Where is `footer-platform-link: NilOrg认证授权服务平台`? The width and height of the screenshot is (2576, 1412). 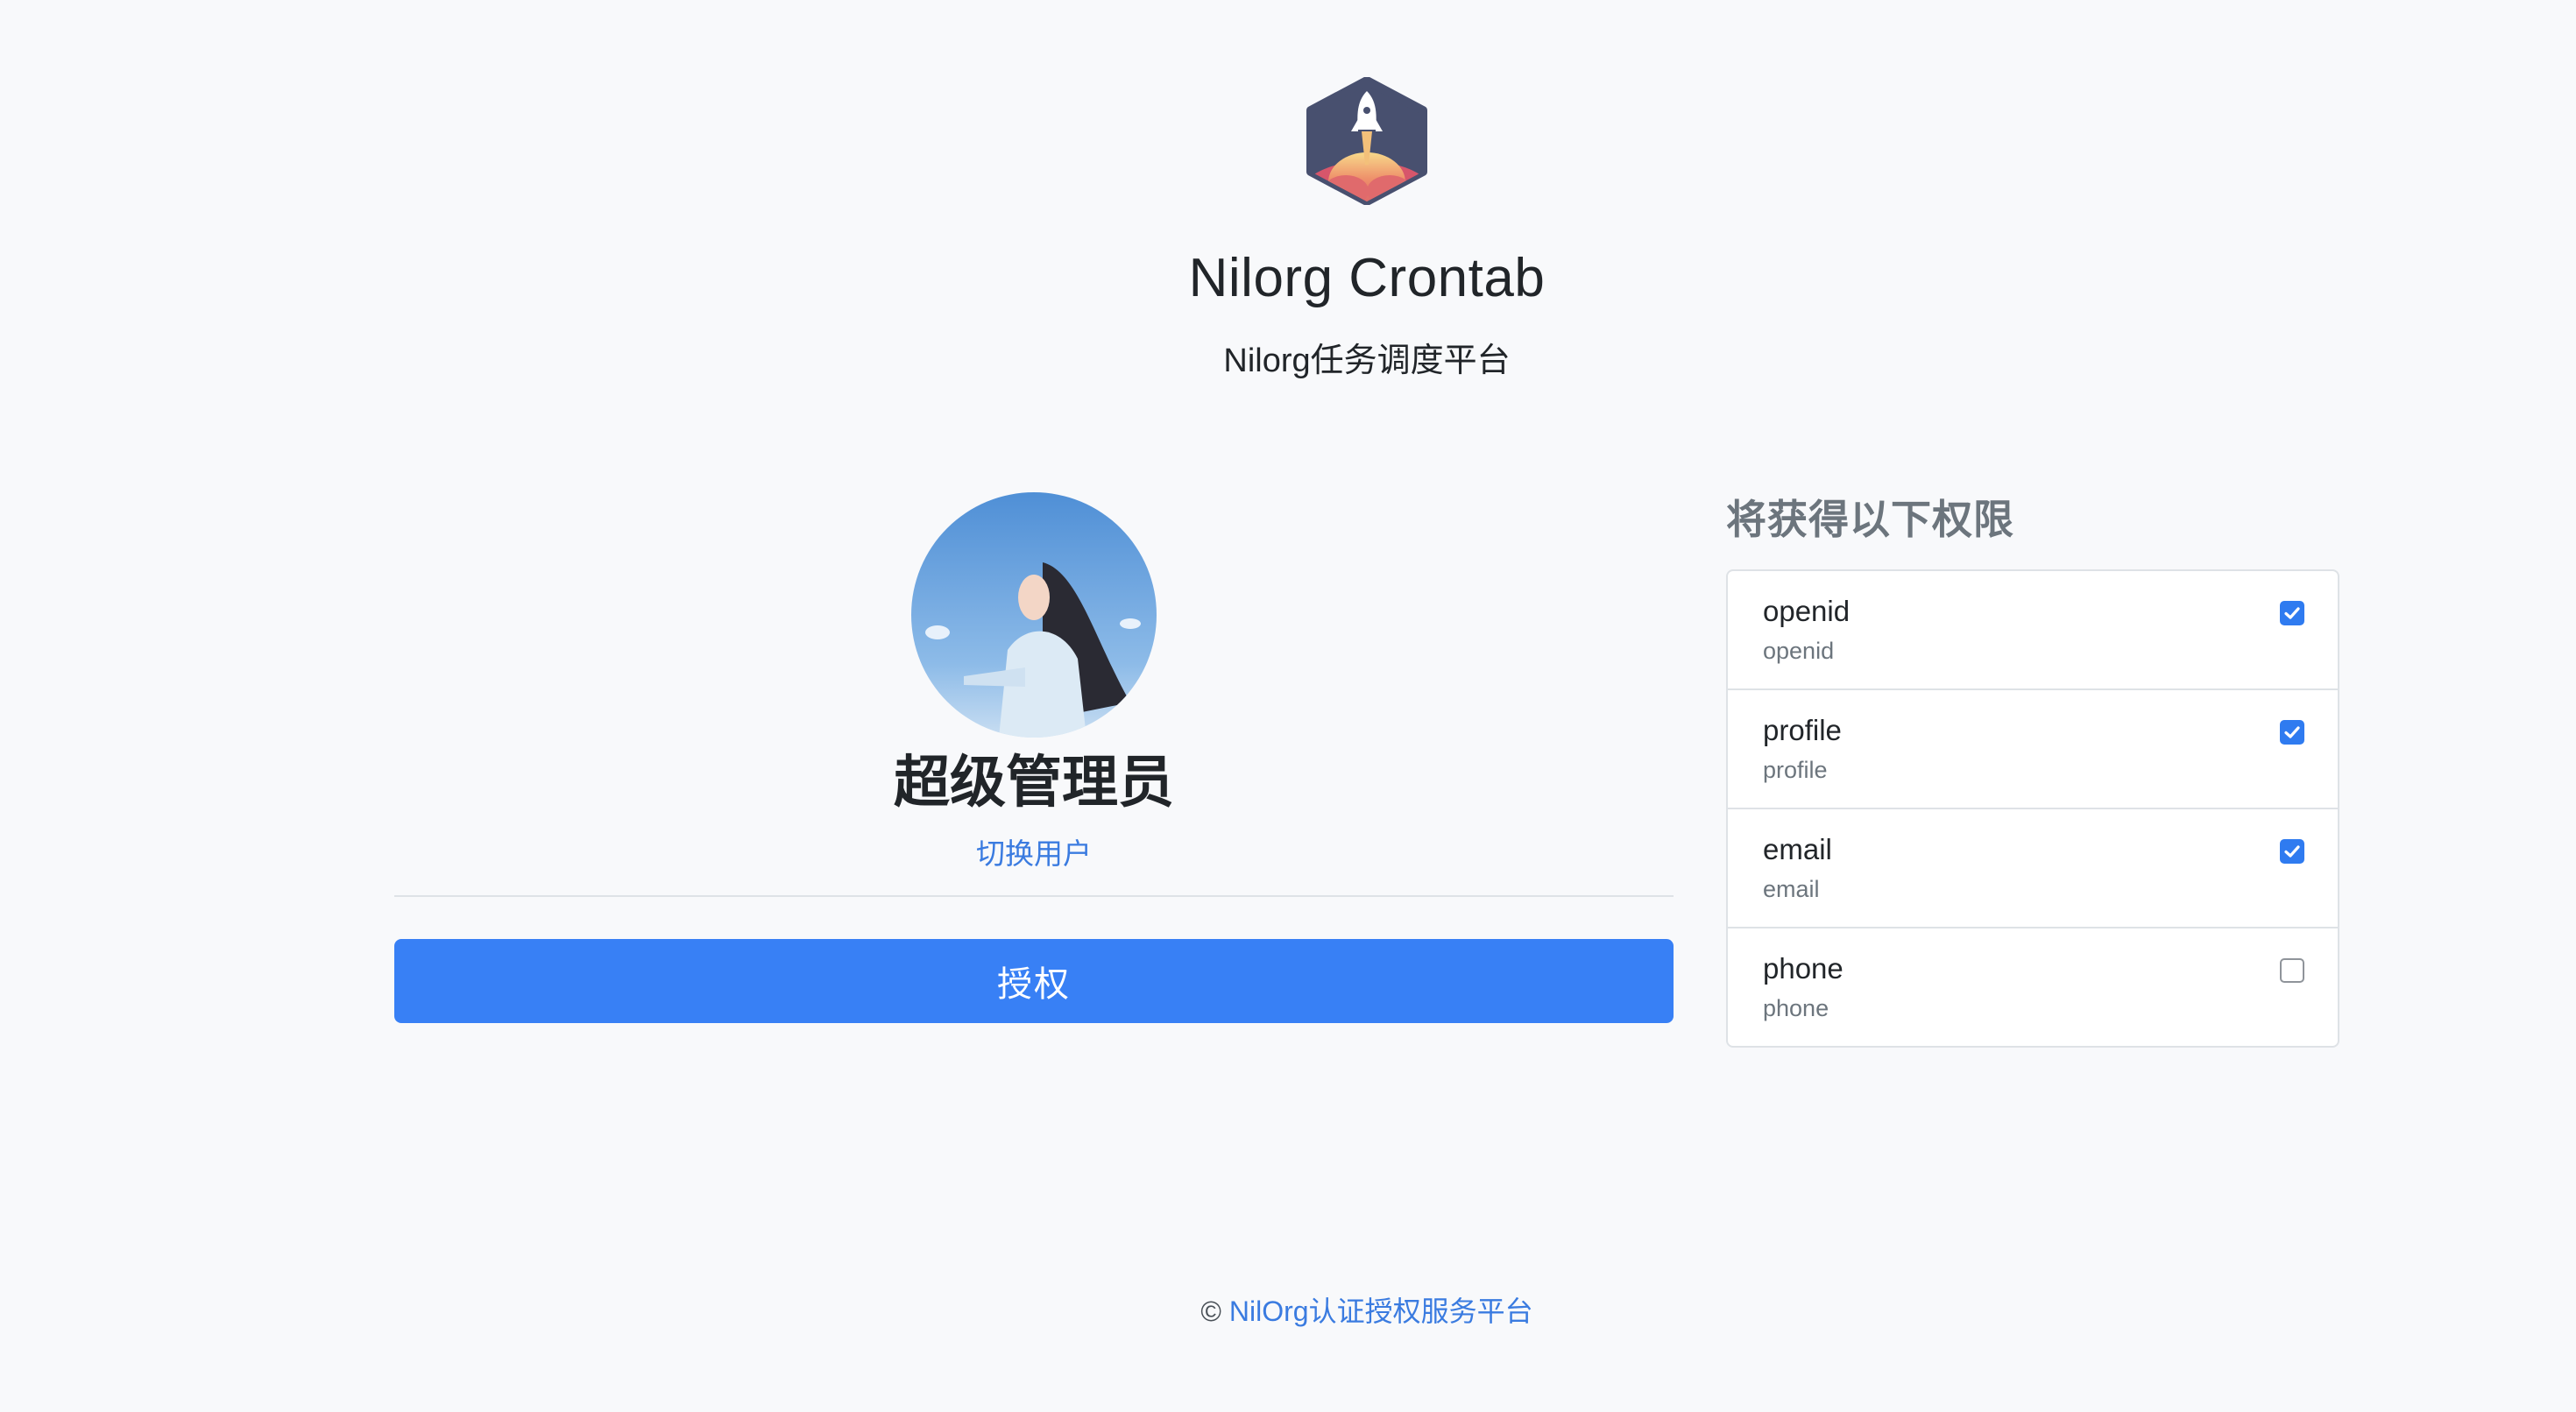 footer-platform-link: NilOrg认证授权服务平台 is located at coordinates (1381, 1312).